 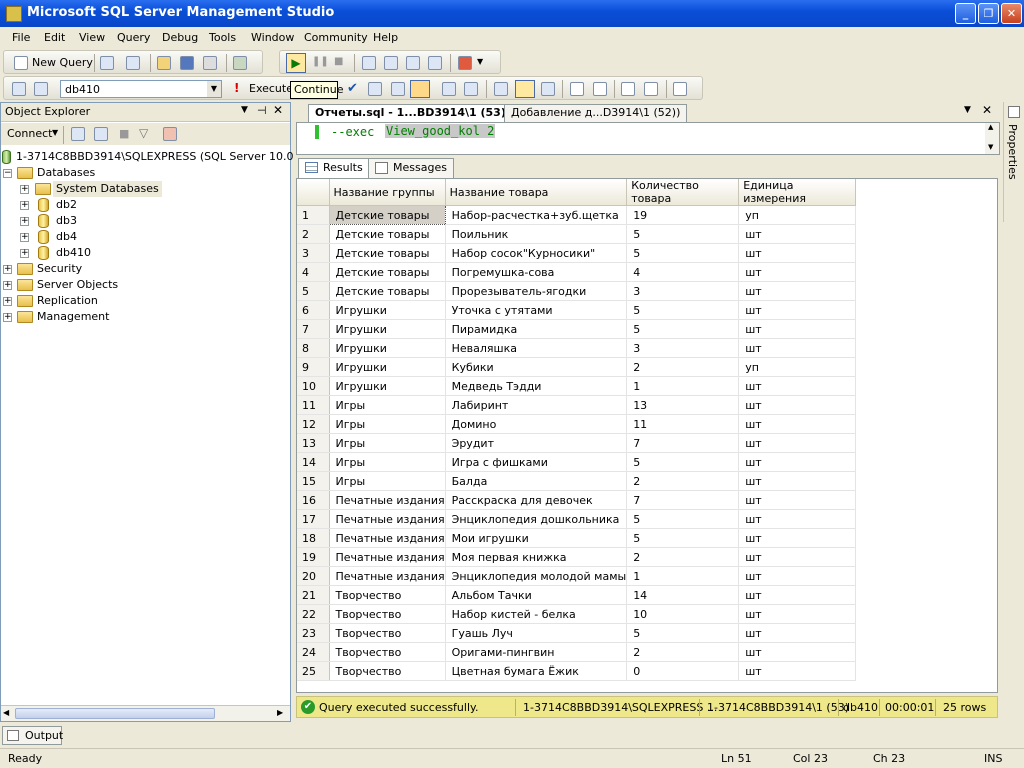 I want to click on row-number: 3, so click(x=313, y=253).